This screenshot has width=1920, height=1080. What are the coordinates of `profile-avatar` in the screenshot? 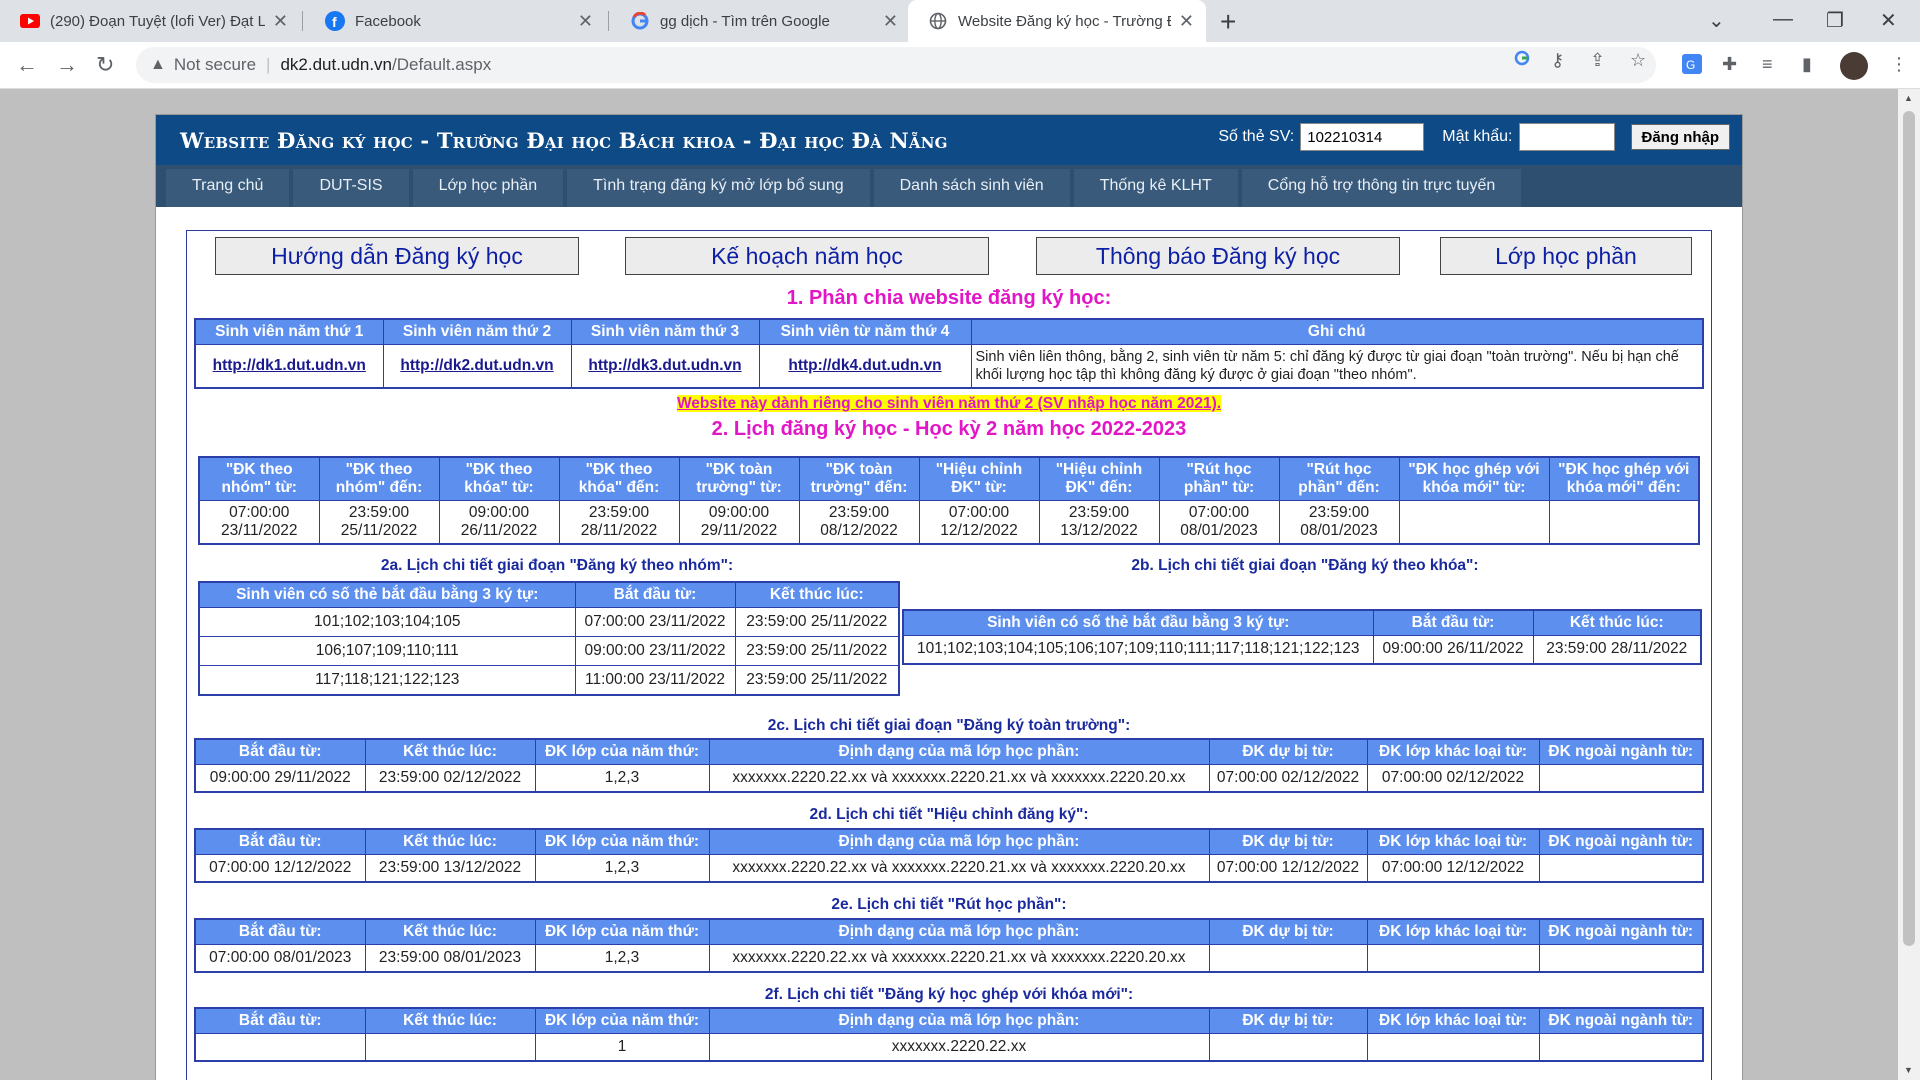 It's located at (1854, 66).